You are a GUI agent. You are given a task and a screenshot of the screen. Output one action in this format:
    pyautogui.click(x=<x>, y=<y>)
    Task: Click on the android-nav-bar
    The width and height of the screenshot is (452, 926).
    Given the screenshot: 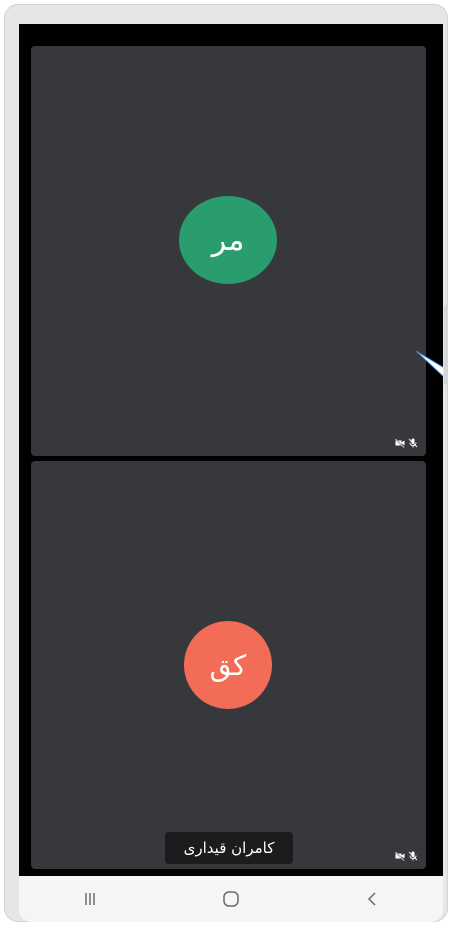 What is the action you would take?
    pyautogui.click(x=231, y=899)
    